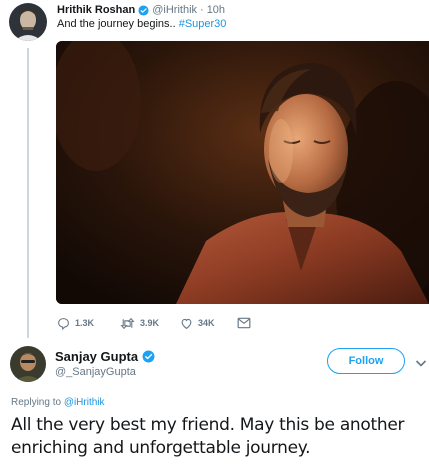  I want to click on hashtag-link: #Super30, so click(203, 24).